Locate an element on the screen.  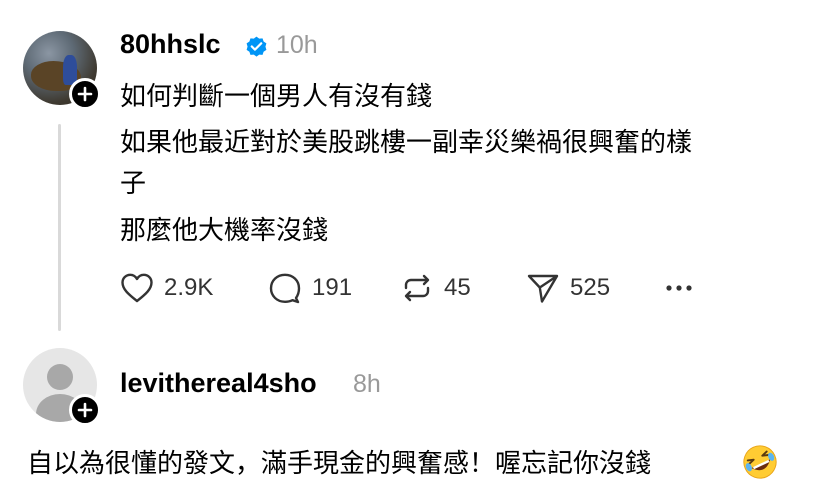
username: levithereal4sho is located at coordinates (218, 383).